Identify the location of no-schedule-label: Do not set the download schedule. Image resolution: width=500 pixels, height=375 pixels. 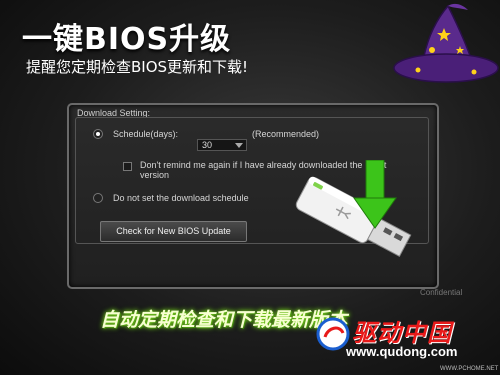
(181, 198).